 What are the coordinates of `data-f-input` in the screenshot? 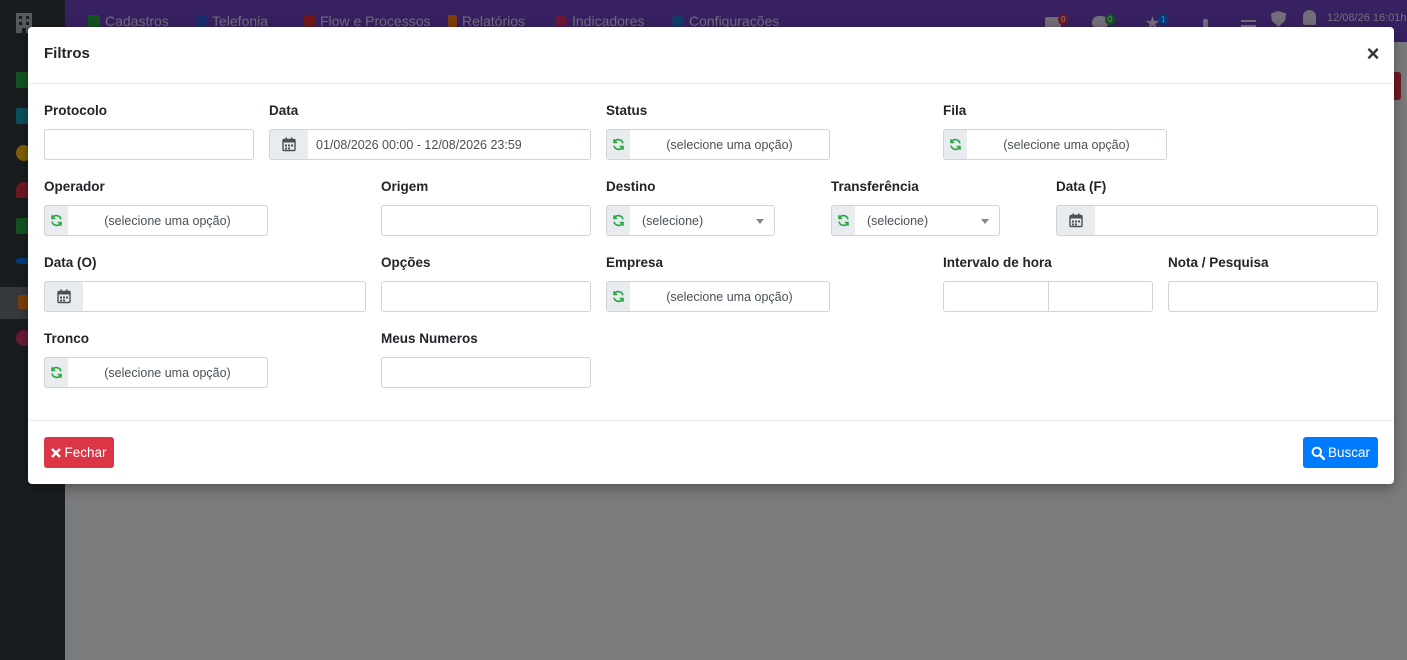 It's located at (1236, 220).